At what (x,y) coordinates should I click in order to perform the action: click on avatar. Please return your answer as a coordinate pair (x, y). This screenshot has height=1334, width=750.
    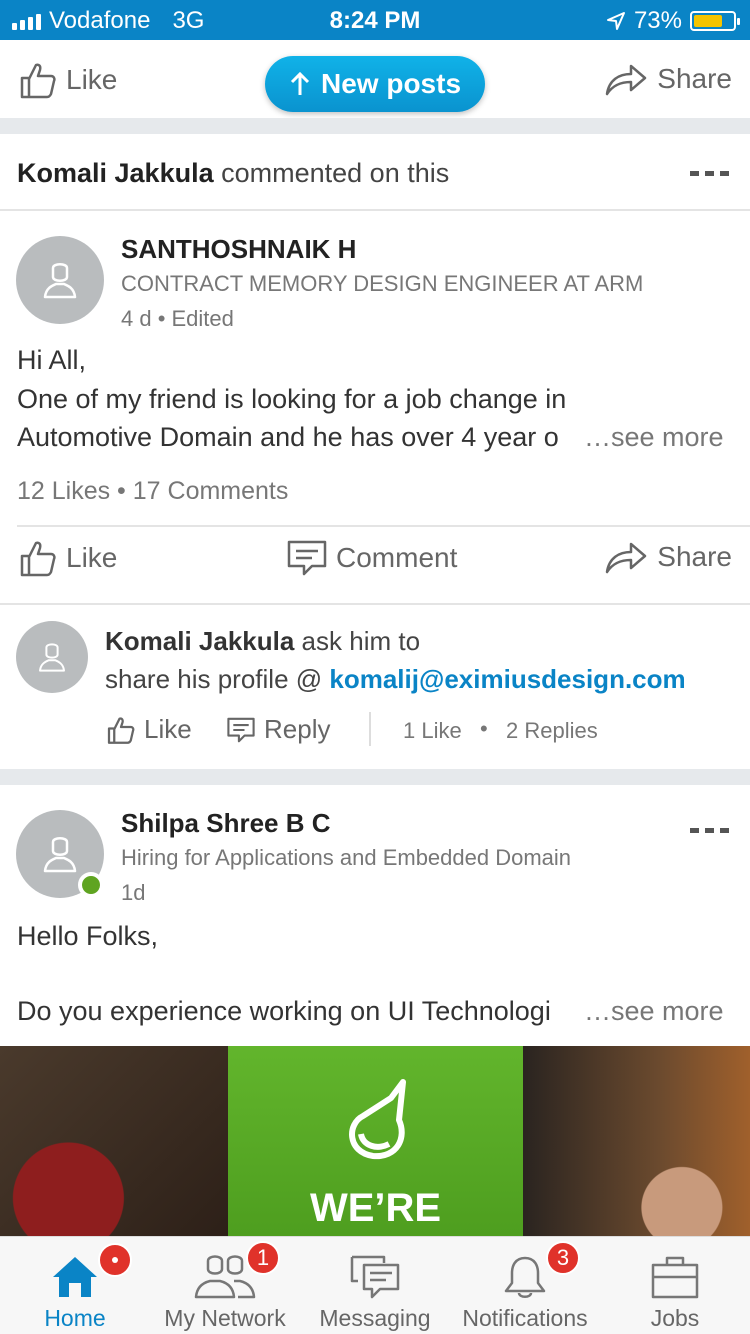
    Looking at the image, I should click on (60, 280).